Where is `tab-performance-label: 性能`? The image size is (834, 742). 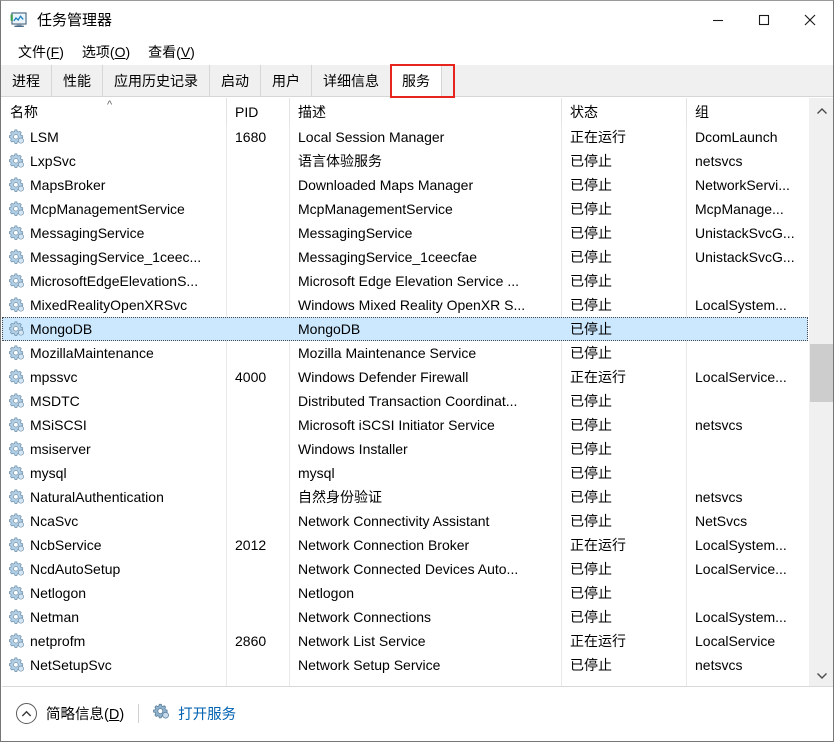
tab-performance-label: 性能 is located at coordinates (77, 81).